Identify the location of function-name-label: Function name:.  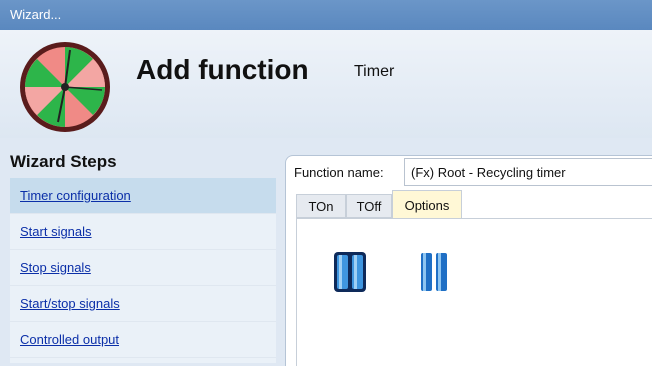
(339, 172).